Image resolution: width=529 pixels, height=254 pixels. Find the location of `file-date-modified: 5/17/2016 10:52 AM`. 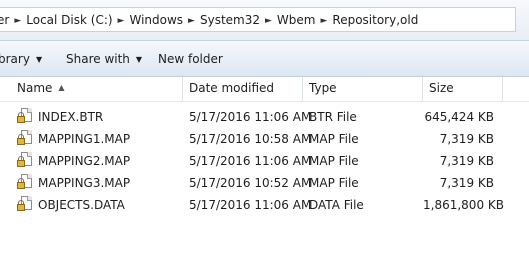

file-date-modified: 5/17/2016 10:52 AM is located at coordinates (250, 183).